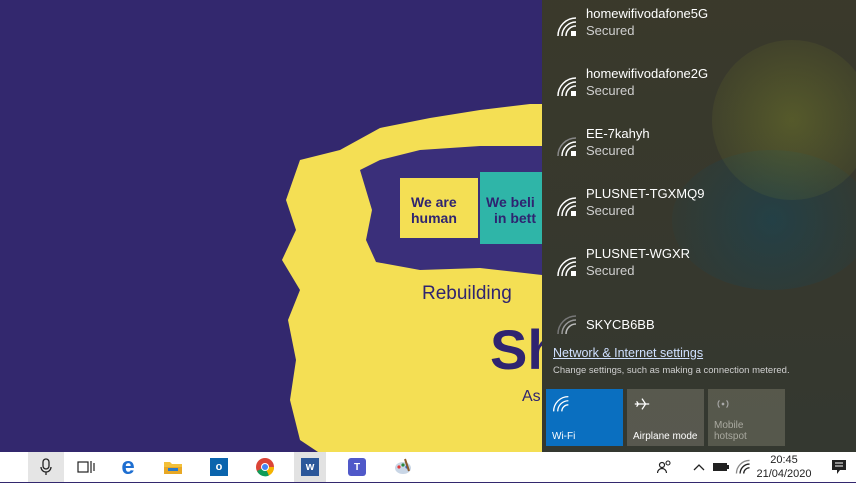  Describe the element at coordinates (665, 467) in the screenshot. I see `people-icon` at that location.